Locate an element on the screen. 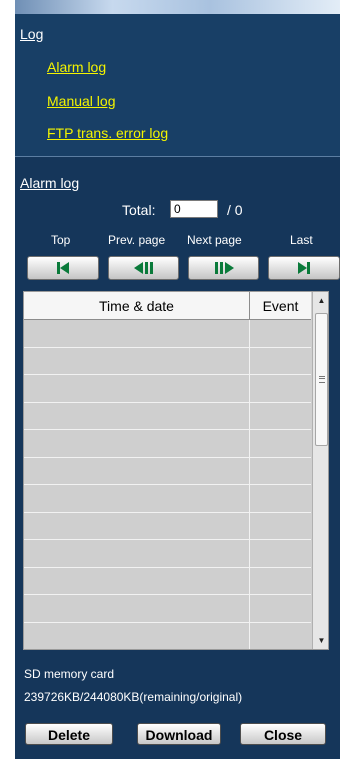 The height and width of the screenshot is (759, 344). table-scrollbar: ▲ ▼ is located at coordinates (320, 470).